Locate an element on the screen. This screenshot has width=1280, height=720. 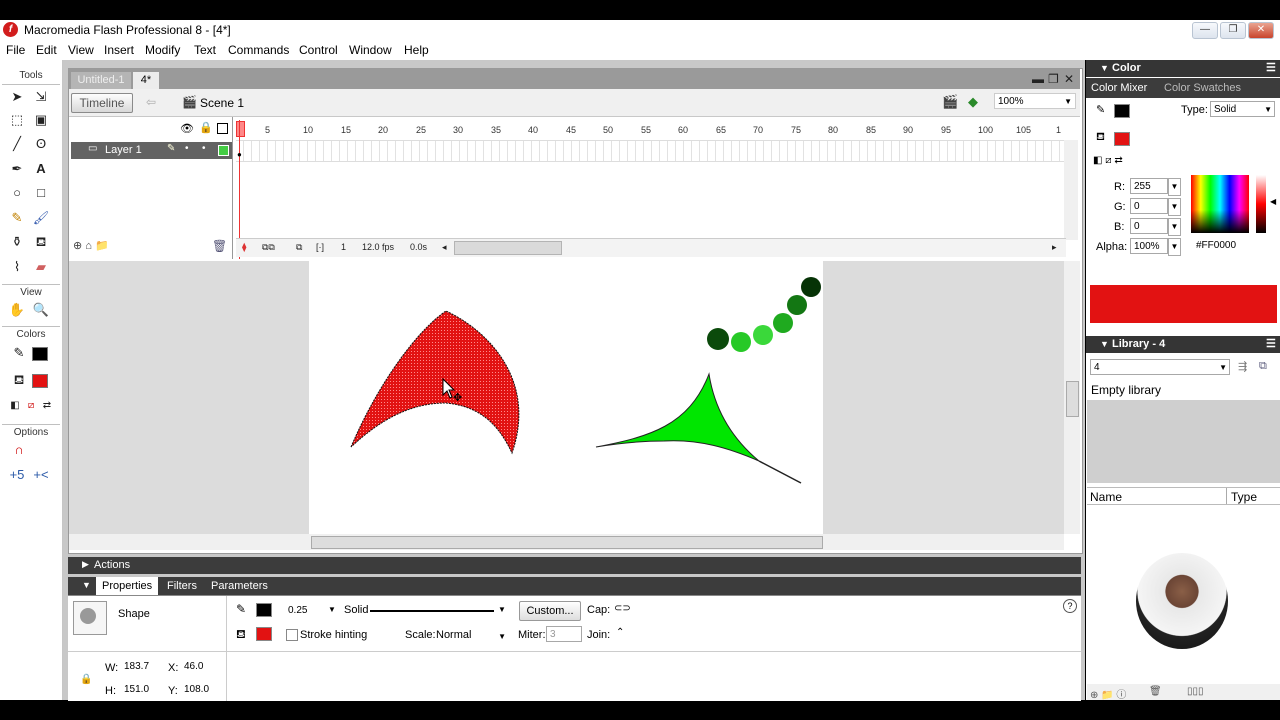
smooth-icon: +5 is located at coordinates (17, 475).